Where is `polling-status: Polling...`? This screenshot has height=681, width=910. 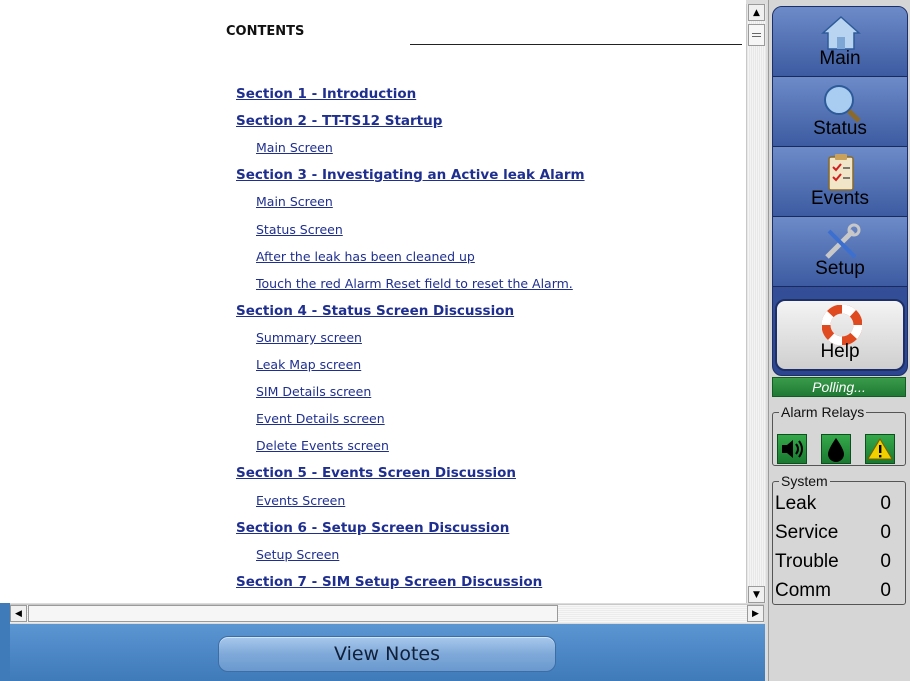
polling-status: Polling... is located at coordinates (839, 387).